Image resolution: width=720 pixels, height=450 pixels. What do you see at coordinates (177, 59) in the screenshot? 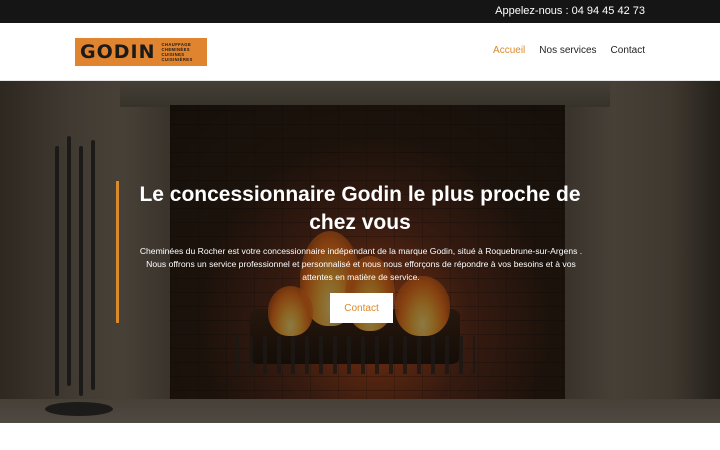
I see `logo-tagline: CUISINIÈRES` at bounding box center [177, 59].